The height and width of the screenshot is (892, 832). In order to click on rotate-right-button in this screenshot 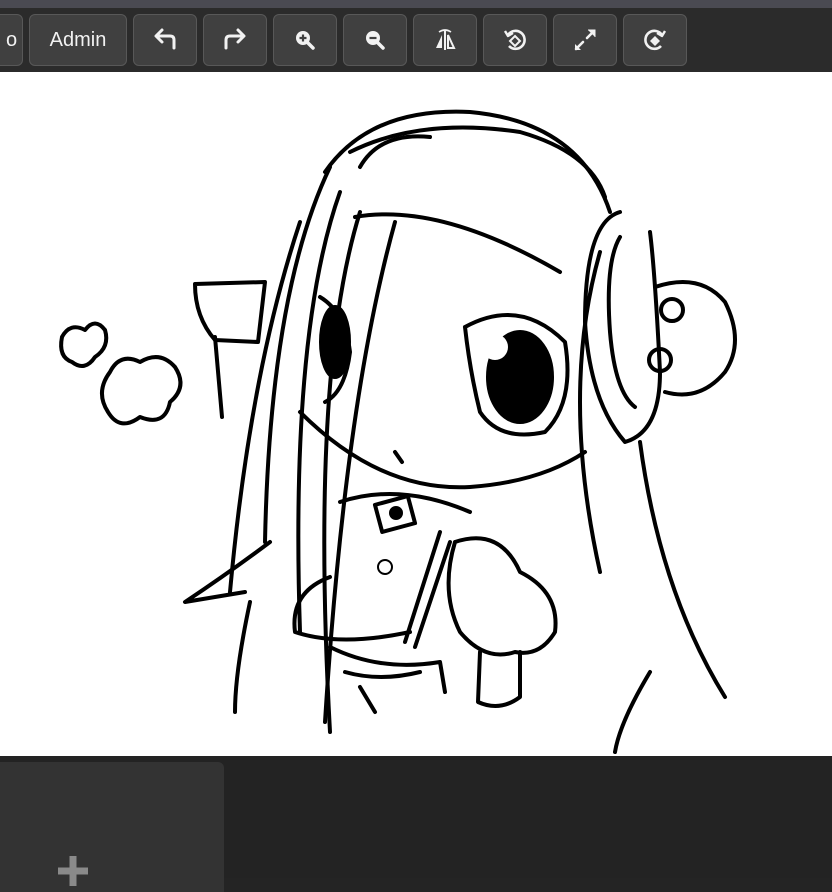, I will do `click(655, 40)`.